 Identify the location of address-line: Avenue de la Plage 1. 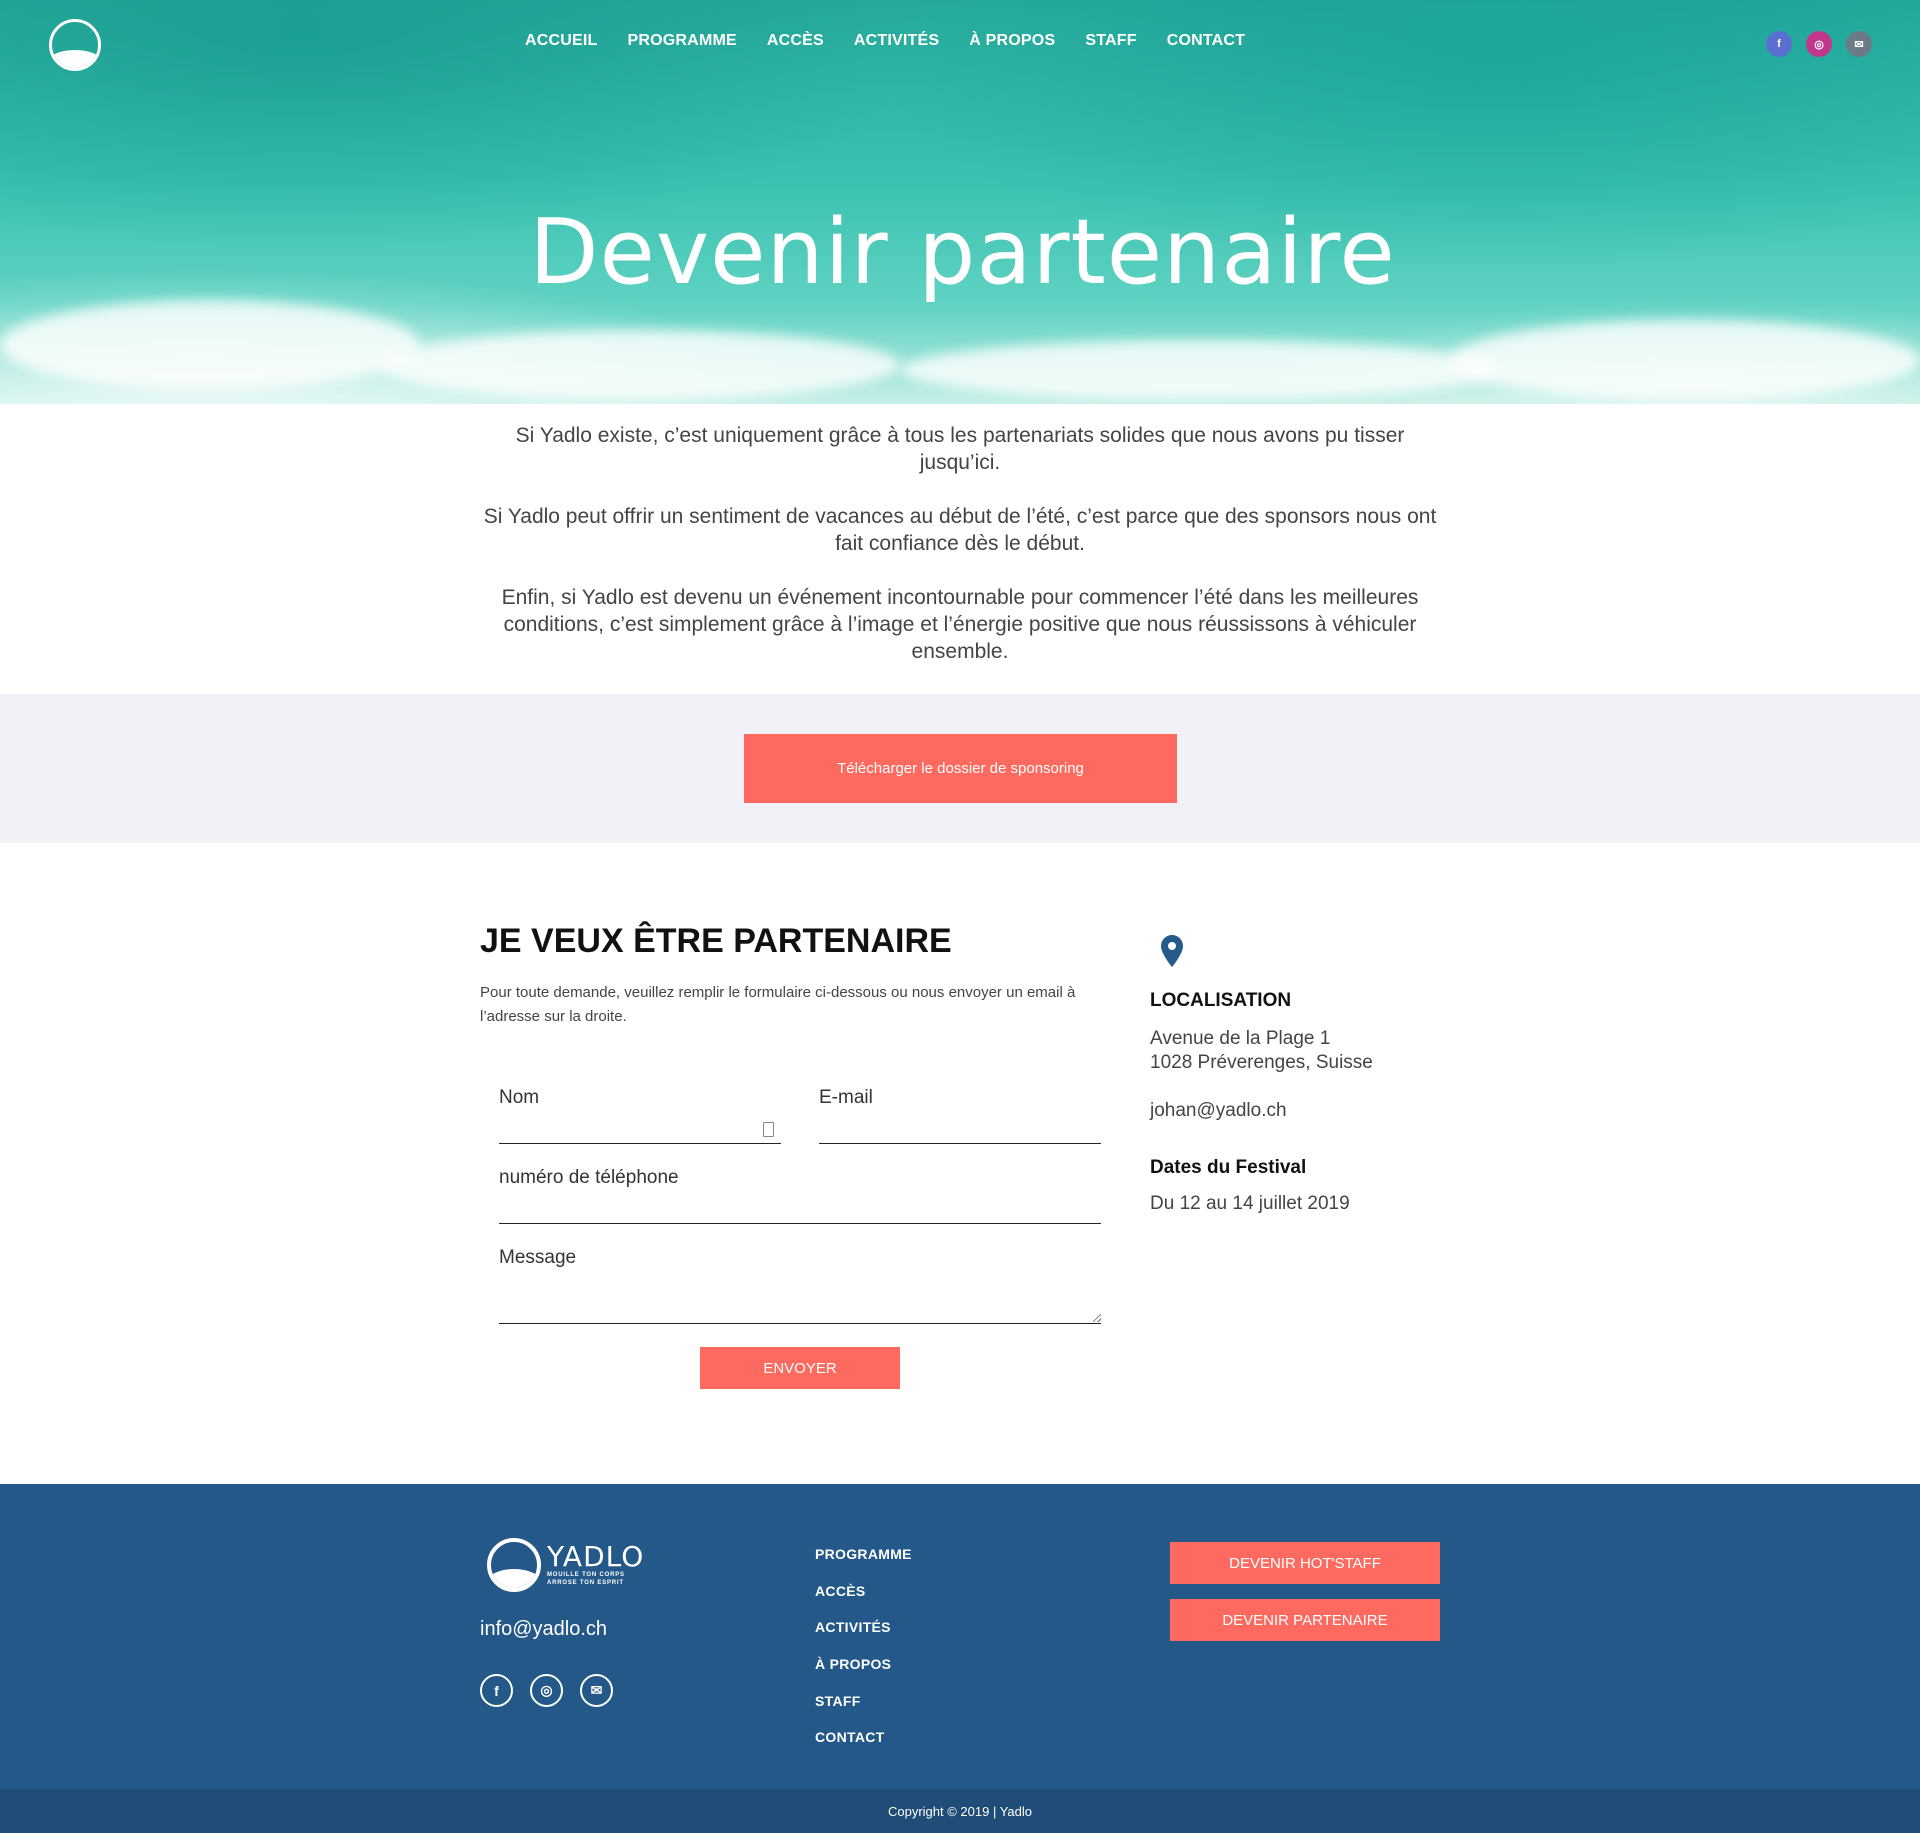
(1240, 1038).